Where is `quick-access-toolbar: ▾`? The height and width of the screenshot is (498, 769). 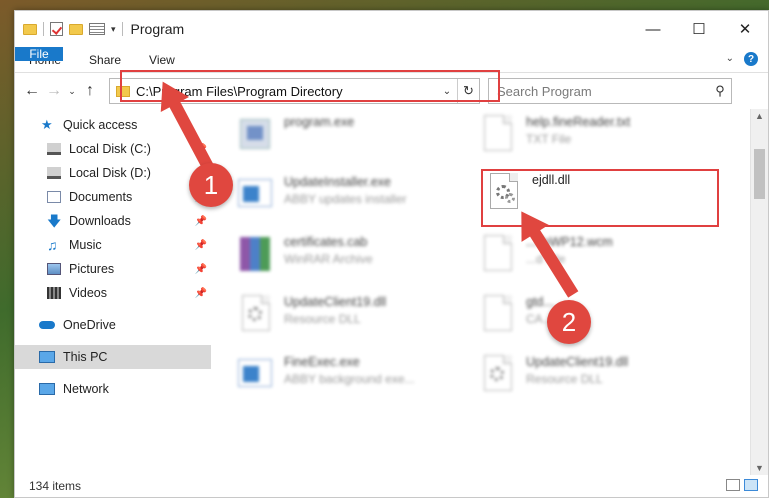
quick-access-toolbar: ▾ is located at coordinates (73, 29).